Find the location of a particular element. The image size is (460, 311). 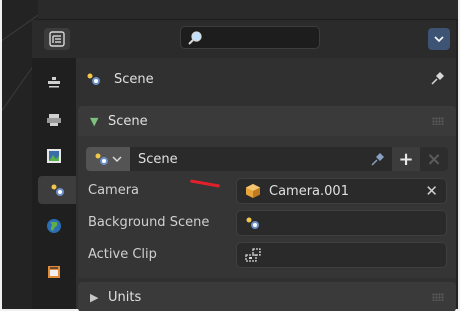

scene-panel-header: ▼ Scene is located at coordinates (267, 121).